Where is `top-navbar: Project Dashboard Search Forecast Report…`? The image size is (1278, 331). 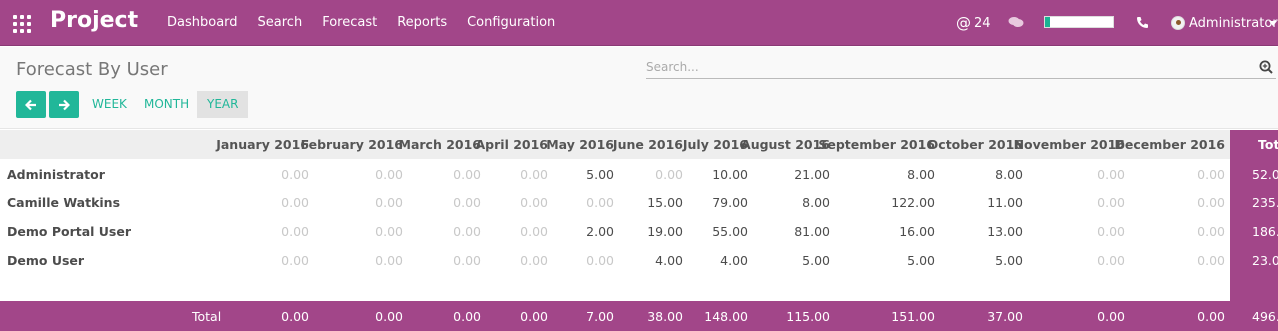
top-navbar: Project Dashboard Search Forecast Report… is located at coordinates (639, 23).